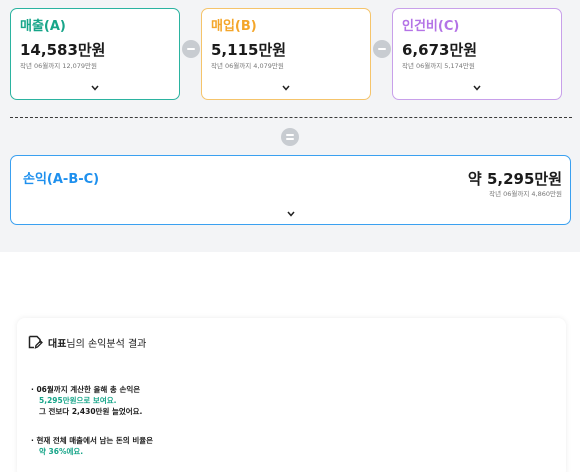  What do you see at coordinates (61, 179) in the screenshot?
I see `profit-title: 손익(A-B-C)` at bounding box center [61, 179].